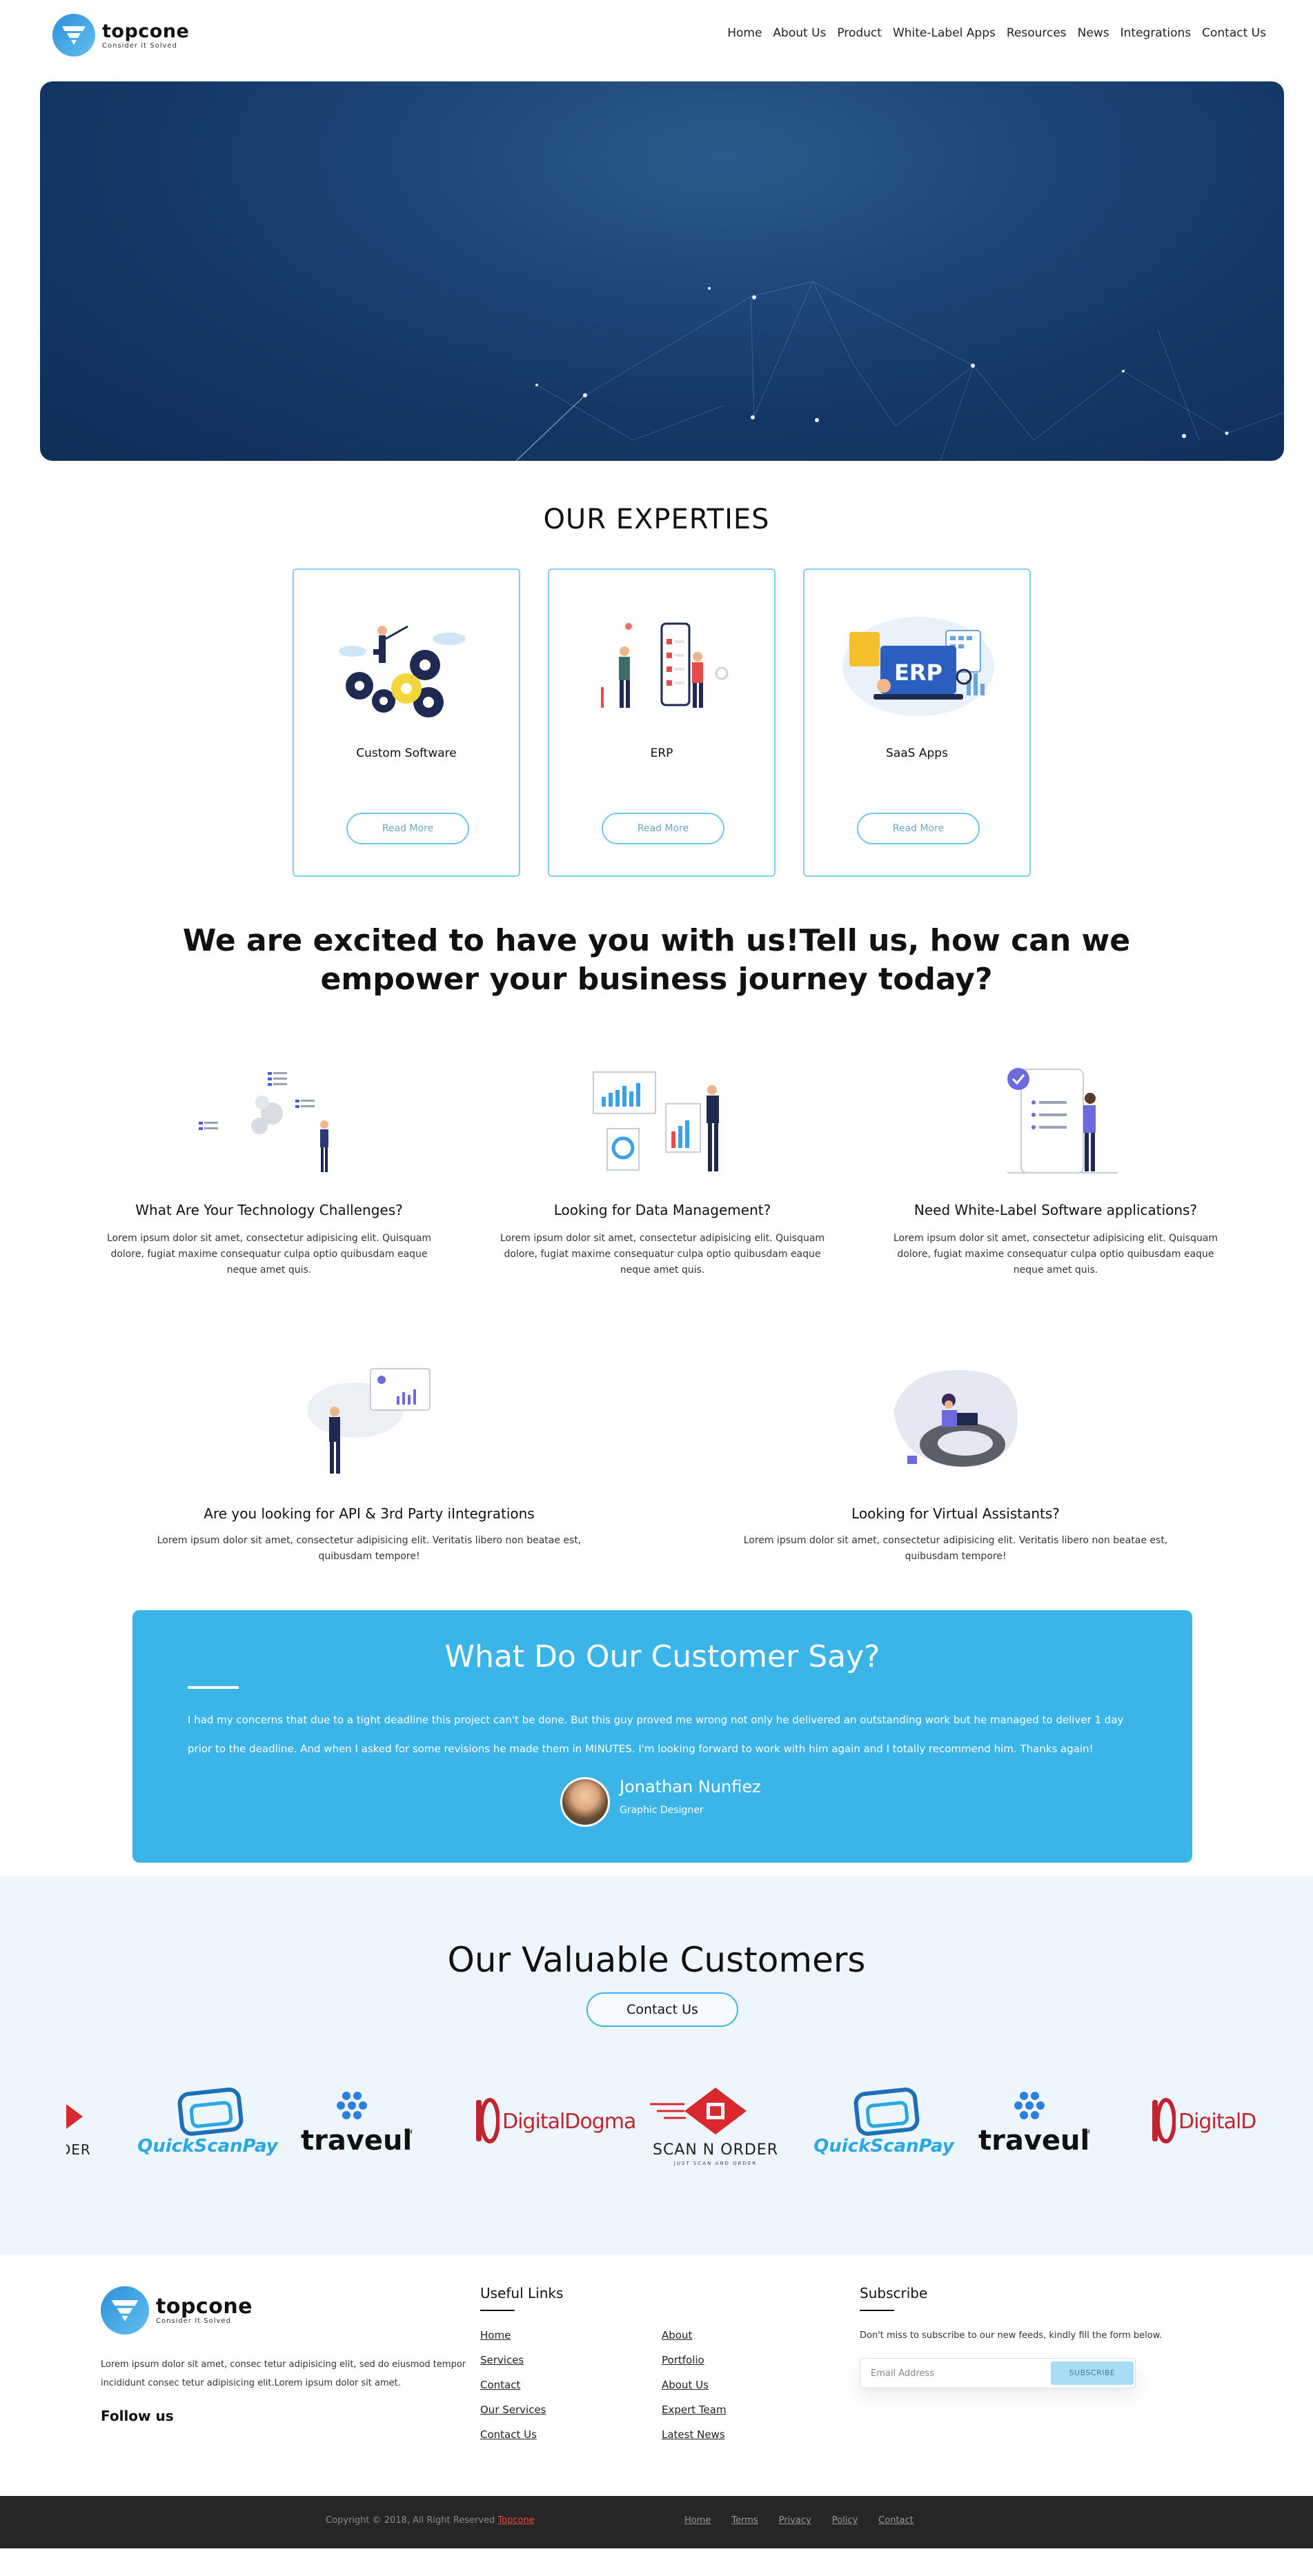 This screenshot has width=1313, height=2576. Describe the element at coordinates (896, 2520) in the screenshot. I see `bottom-link-contact: Contact` at that location.